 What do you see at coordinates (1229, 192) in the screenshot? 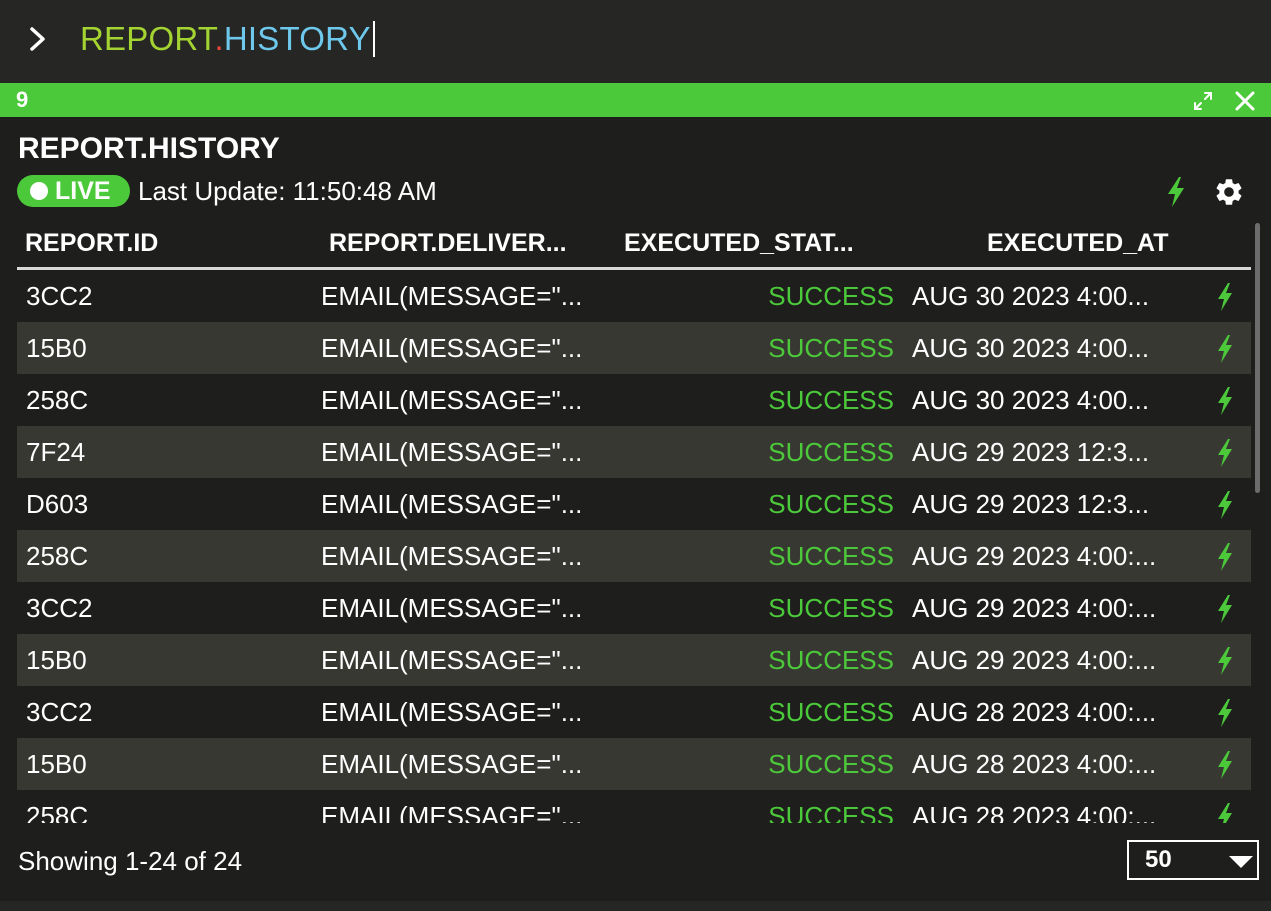
I see `gear-icon` at bounding box center [1229, 192].